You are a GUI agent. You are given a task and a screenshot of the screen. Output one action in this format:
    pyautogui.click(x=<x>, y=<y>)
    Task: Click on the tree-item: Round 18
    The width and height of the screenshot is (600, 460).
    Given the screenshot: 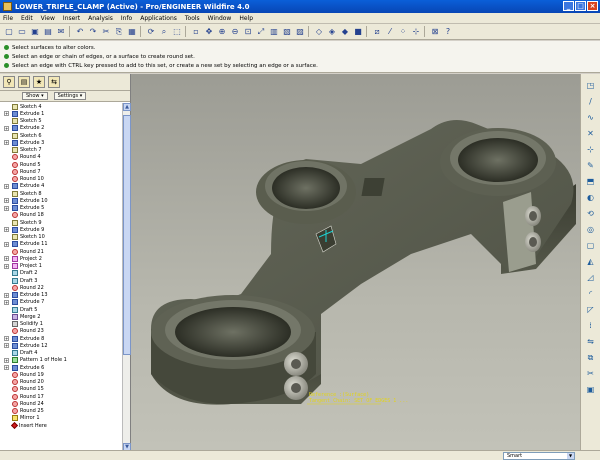 What is the action you would take?
    pyautogui.click(x=61, y=215)
    